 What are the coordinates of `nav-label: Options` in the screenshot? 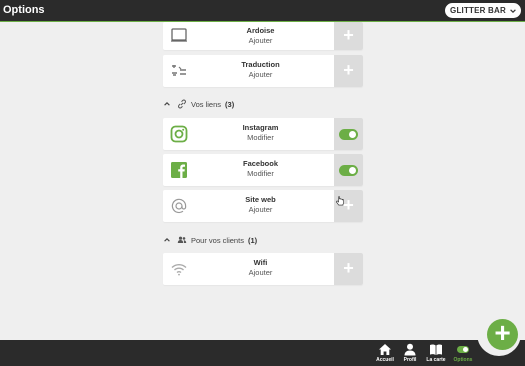 It's located at (463, 360).